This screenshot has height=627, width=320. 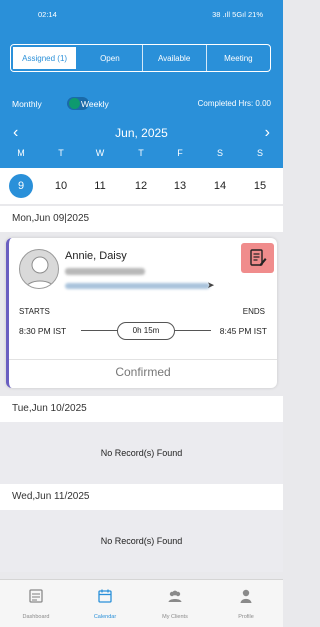 I want to click on day-header: Wed,Jun 11/2025, so click(x=141, y=497).